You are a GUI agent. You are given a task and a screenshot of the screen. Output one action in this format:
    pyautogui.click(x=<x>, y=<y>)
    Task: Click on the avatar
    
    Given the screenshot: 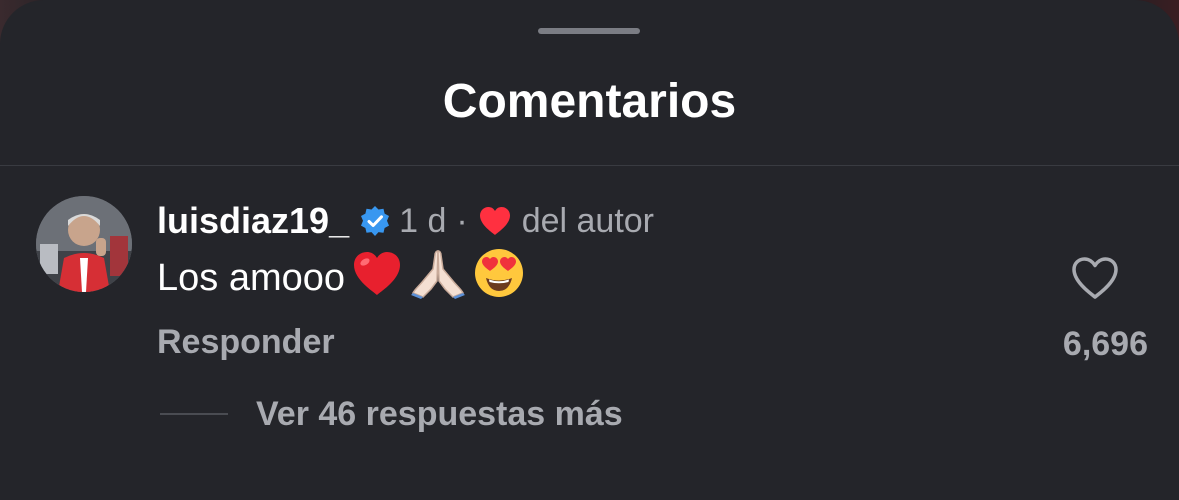 What is the action you would take?
    pyautogui.click(x=84, y=244)
    